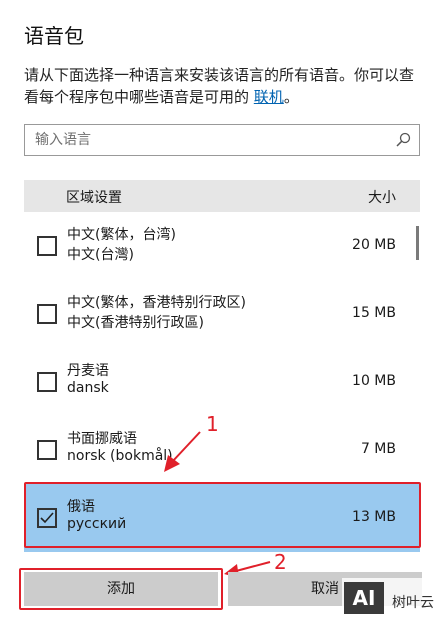 Image resolution: width=446 pixels, height=629 pixels. I want to click on annotation-arrows, so click(217, 504).